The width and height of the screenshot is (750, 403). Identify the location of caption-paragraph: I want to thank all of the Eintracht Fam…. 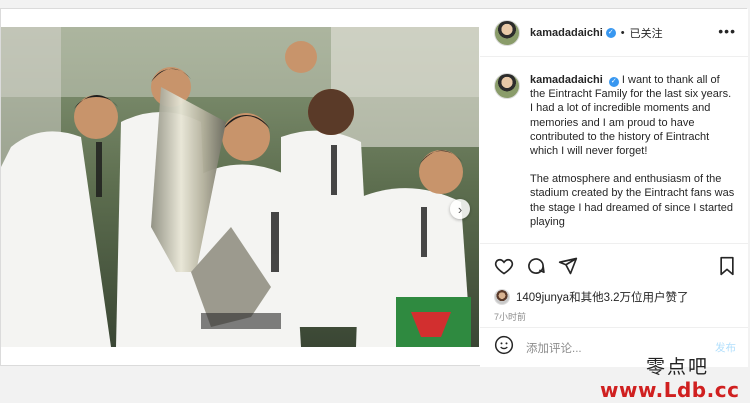
(631, 116).